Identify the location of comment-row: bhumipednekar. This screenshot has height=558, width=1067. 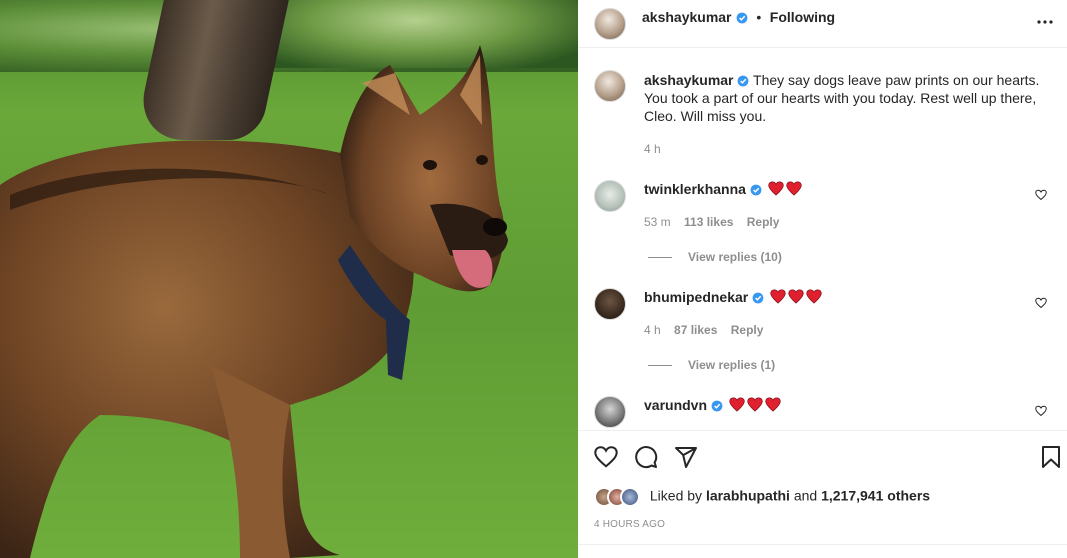
(733, 297).